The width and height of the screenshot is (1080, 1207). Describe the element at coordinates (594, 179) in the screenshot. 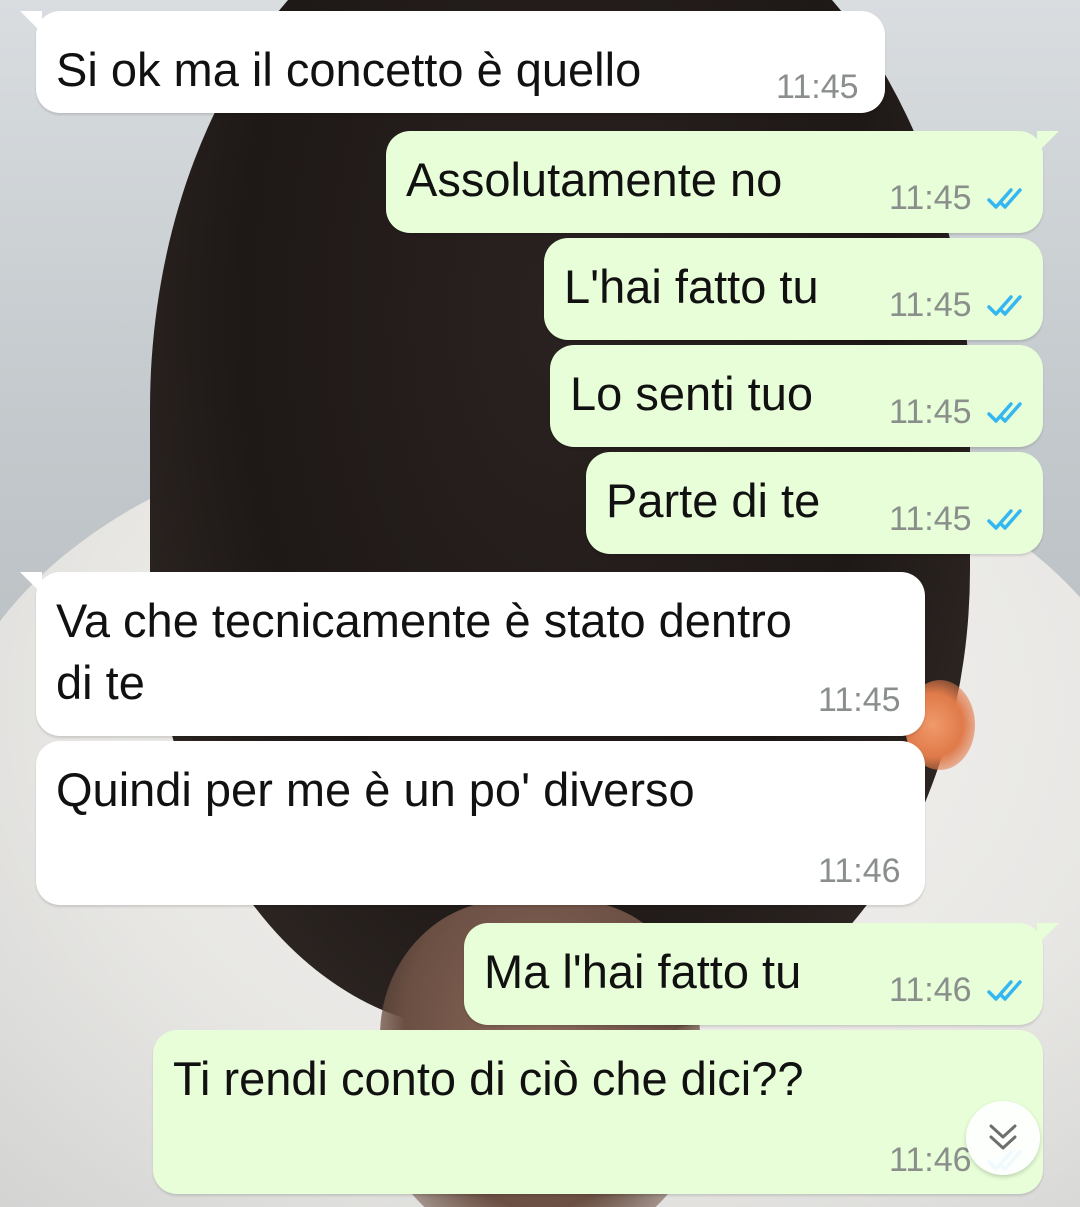

I see `message-text: Assolutamente no` at that location.